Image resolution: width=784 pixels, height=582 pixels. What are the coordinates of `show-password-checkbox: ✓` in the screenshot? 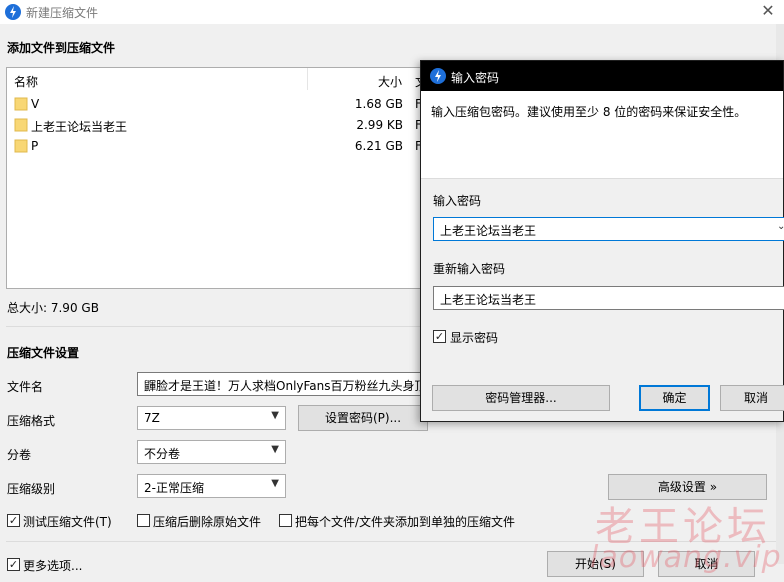 It's located at (439, 336).